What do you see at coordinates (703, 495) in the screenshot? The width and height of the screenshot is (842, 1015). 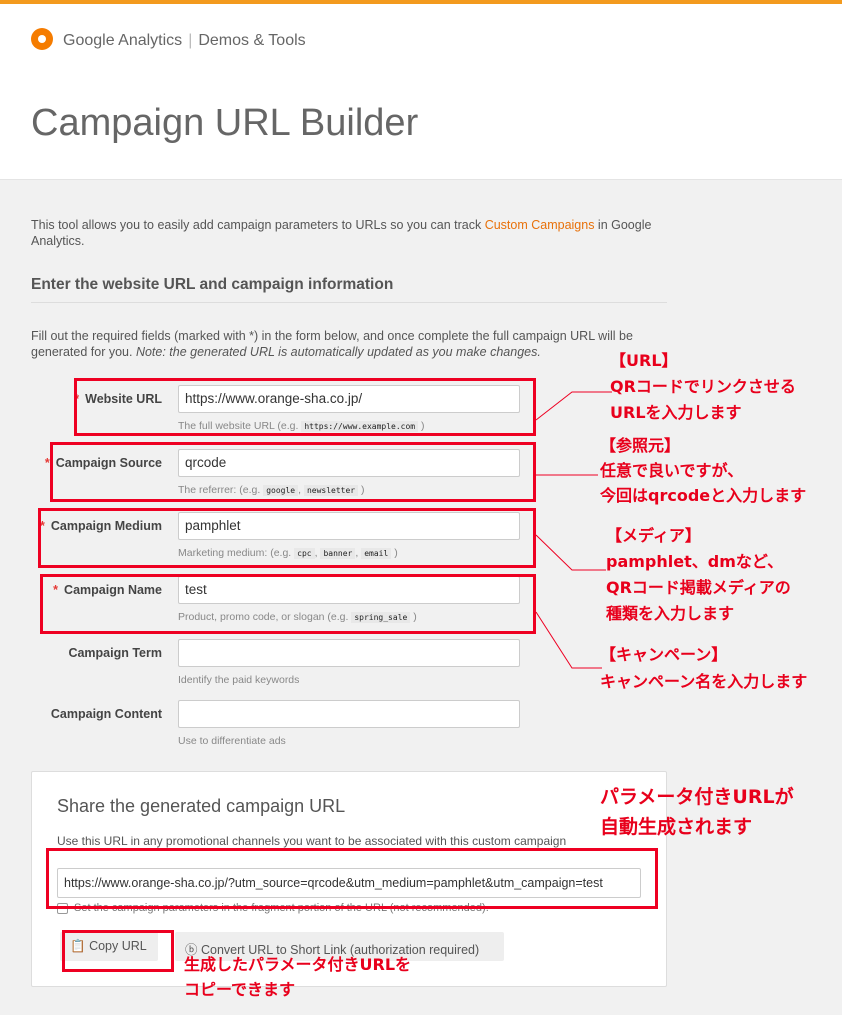 I see `annotation-source: 今回はqrcodeと入力します` at bounding box center [703, 495].